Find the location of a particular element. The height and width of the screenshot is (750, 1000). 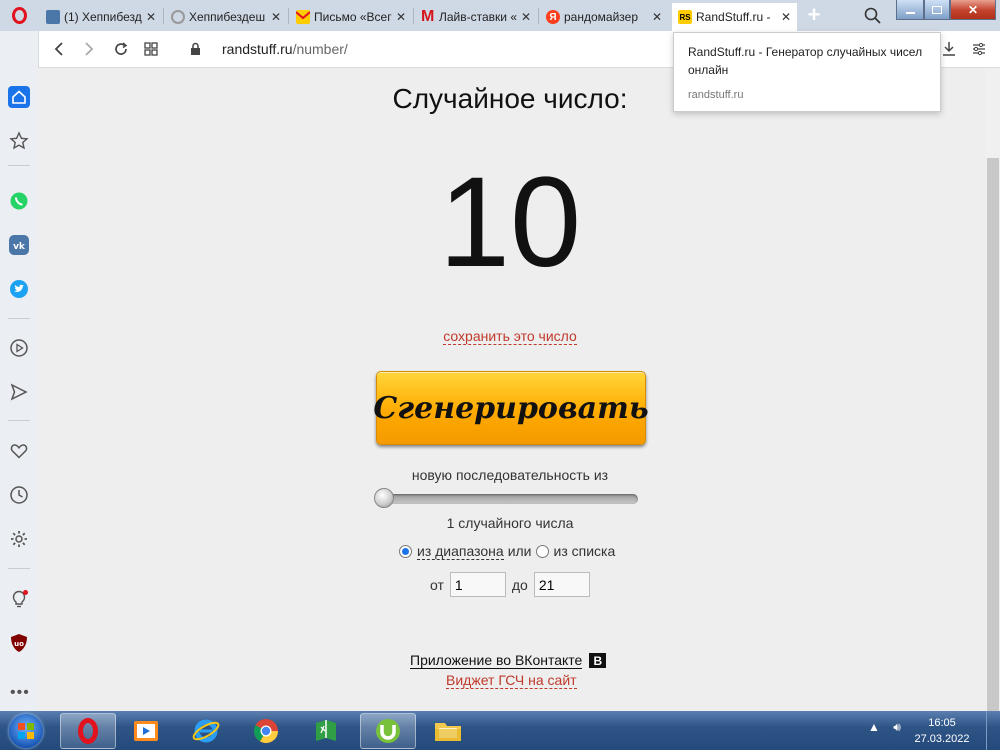

start-button is located at coordinates (26, 731).